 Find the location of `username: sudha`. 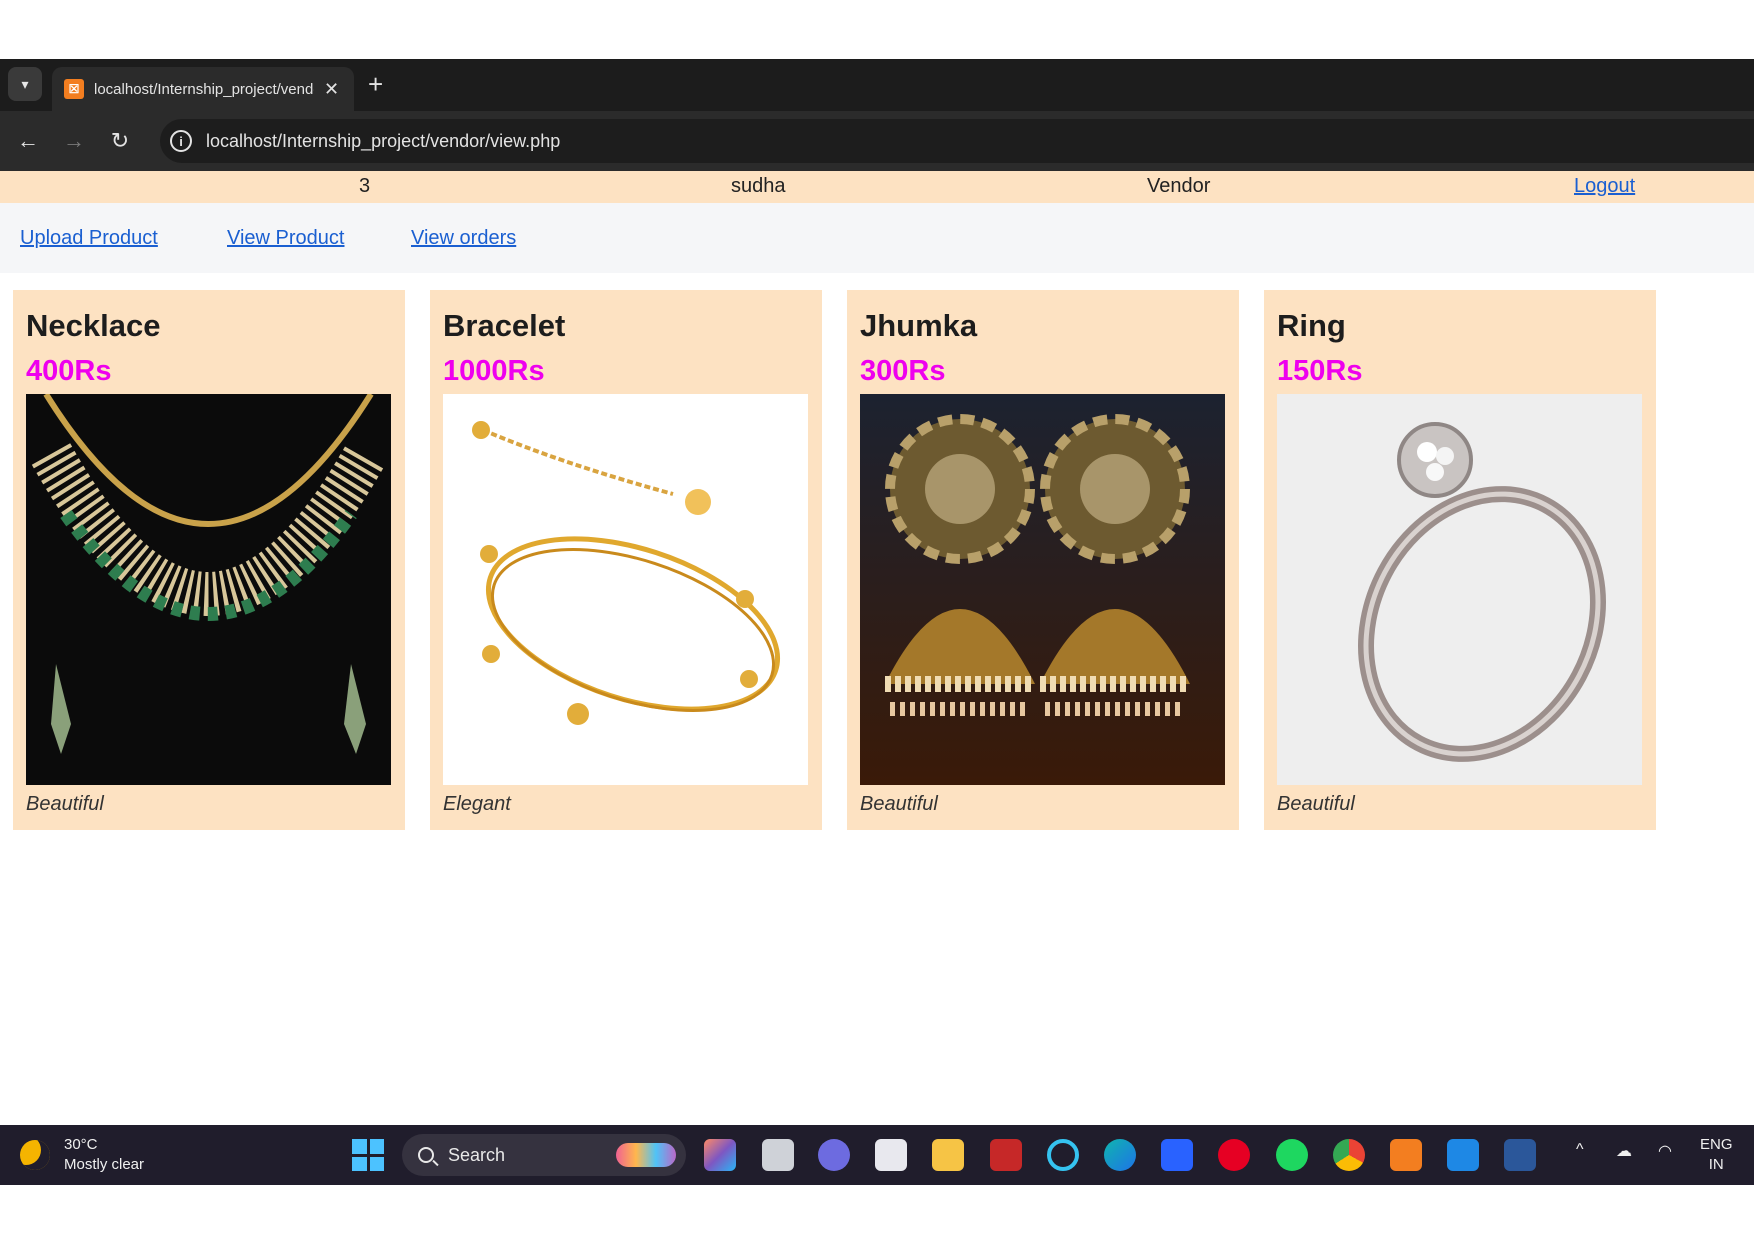

username: sudha is located at coordinates (758, 186).